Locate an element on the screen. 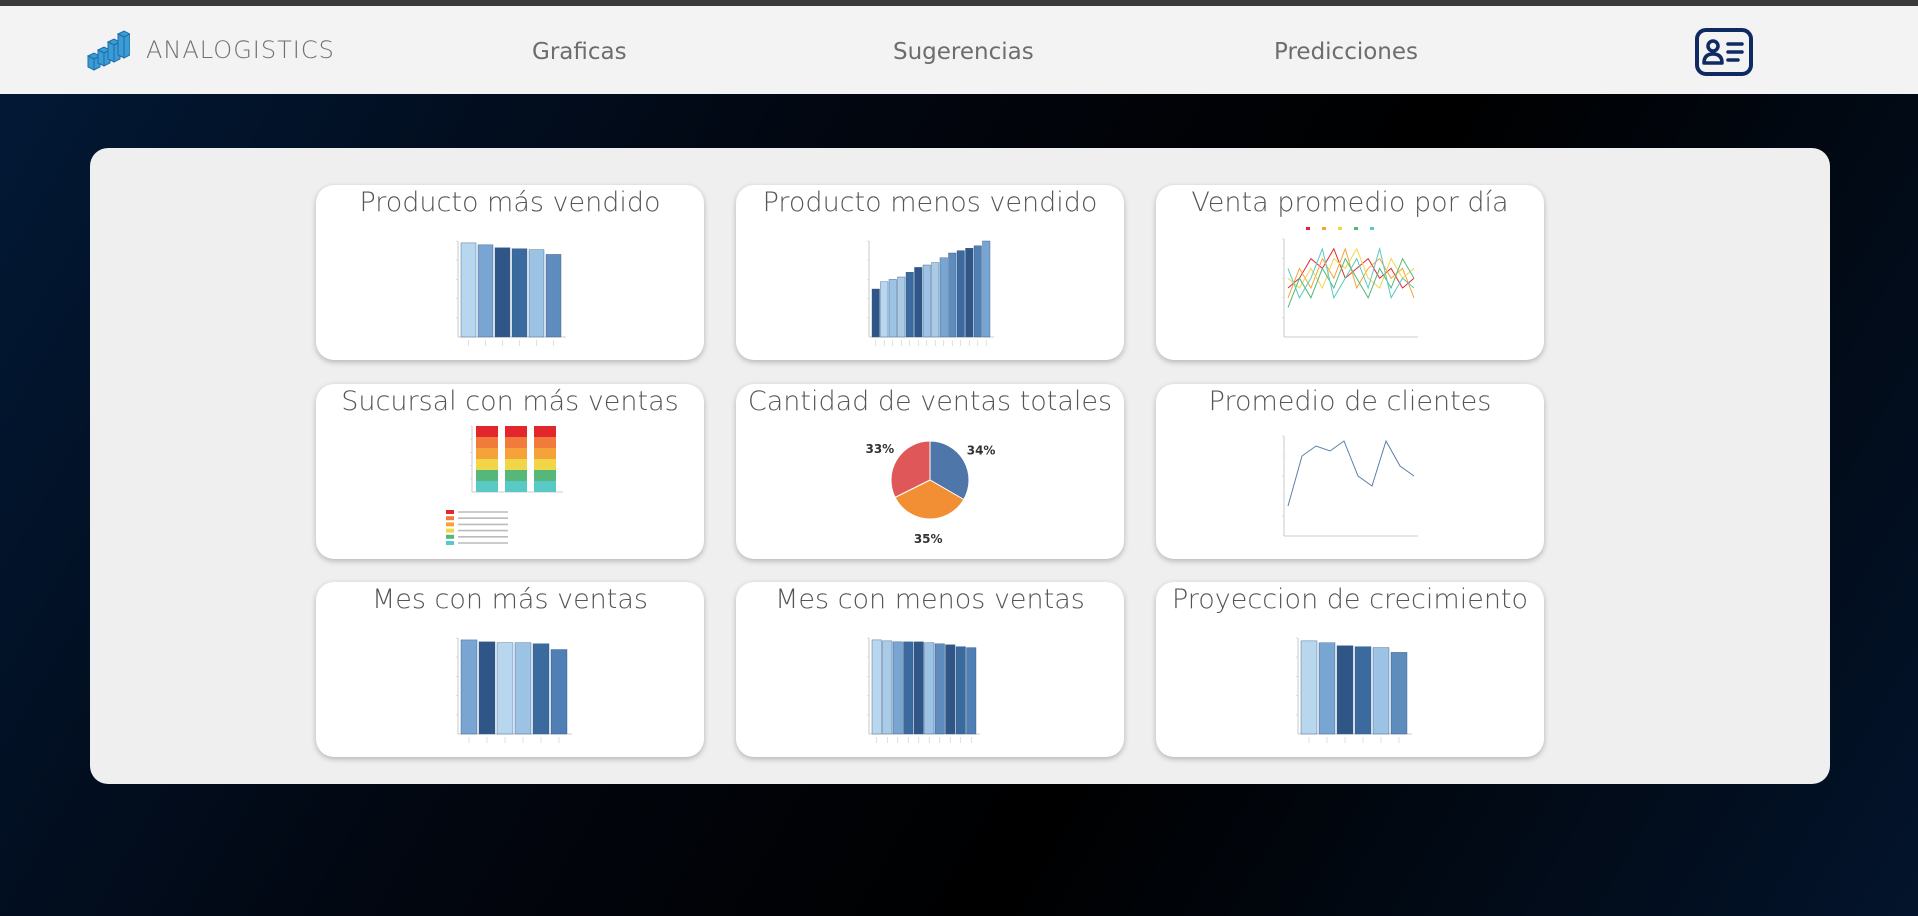  card-title: Mes con más ventas is located at coordinates (509, 599).